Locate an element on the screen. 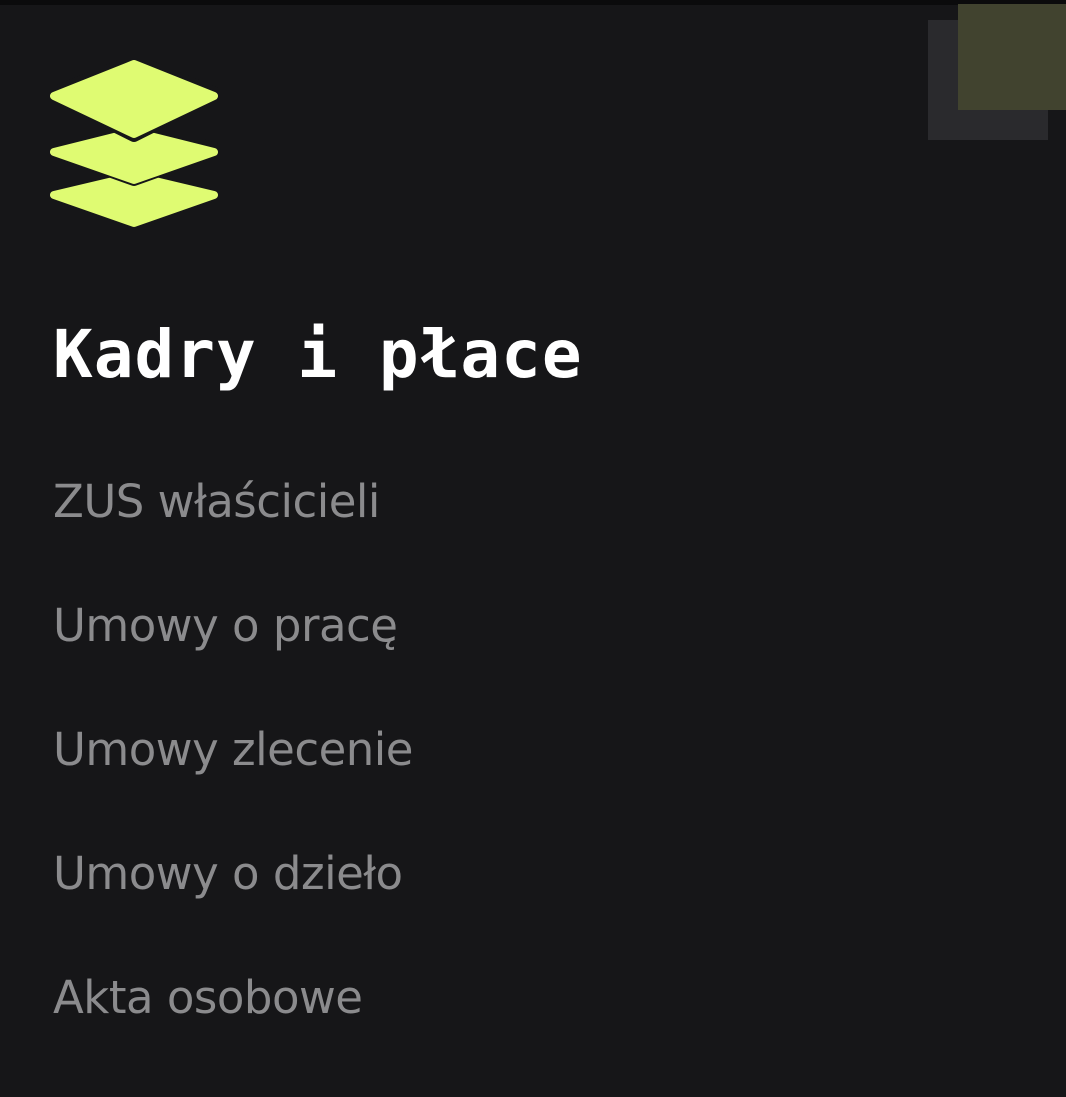 The width and height of the screenshot is (1066, 1097). menu-item-akta-osobowe: Akta osobowe is located at coordinates (233, 1031).